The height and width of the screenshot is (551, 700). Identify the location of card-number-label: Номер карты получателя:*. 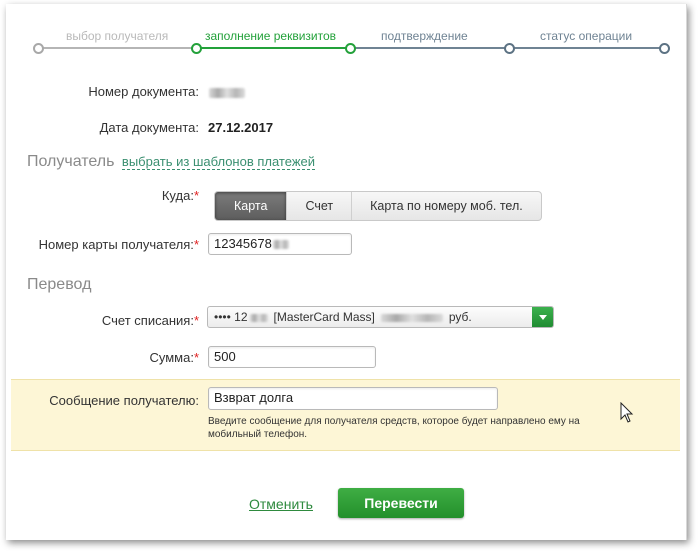
(119, 244).